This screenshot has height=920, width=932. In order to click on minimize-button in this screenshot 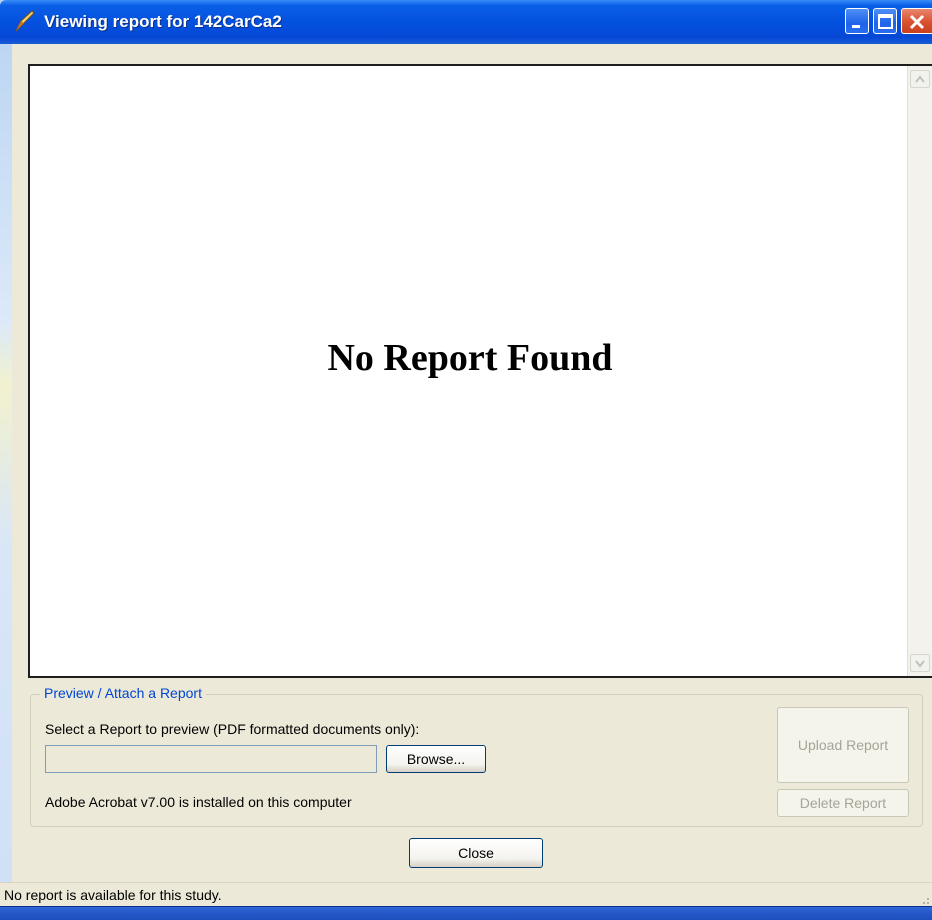, I will do `click(857, 21)`.